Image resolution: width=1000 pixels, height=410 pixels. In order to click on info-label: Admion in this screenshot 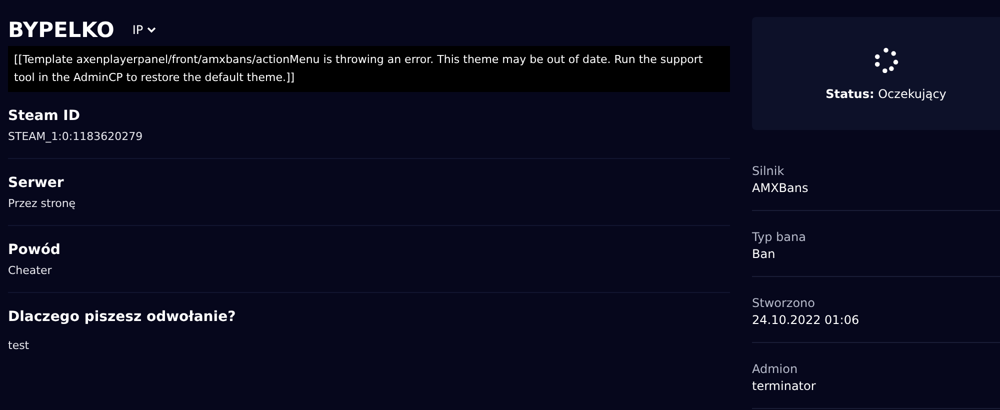, I will do `click(775, 369)`.